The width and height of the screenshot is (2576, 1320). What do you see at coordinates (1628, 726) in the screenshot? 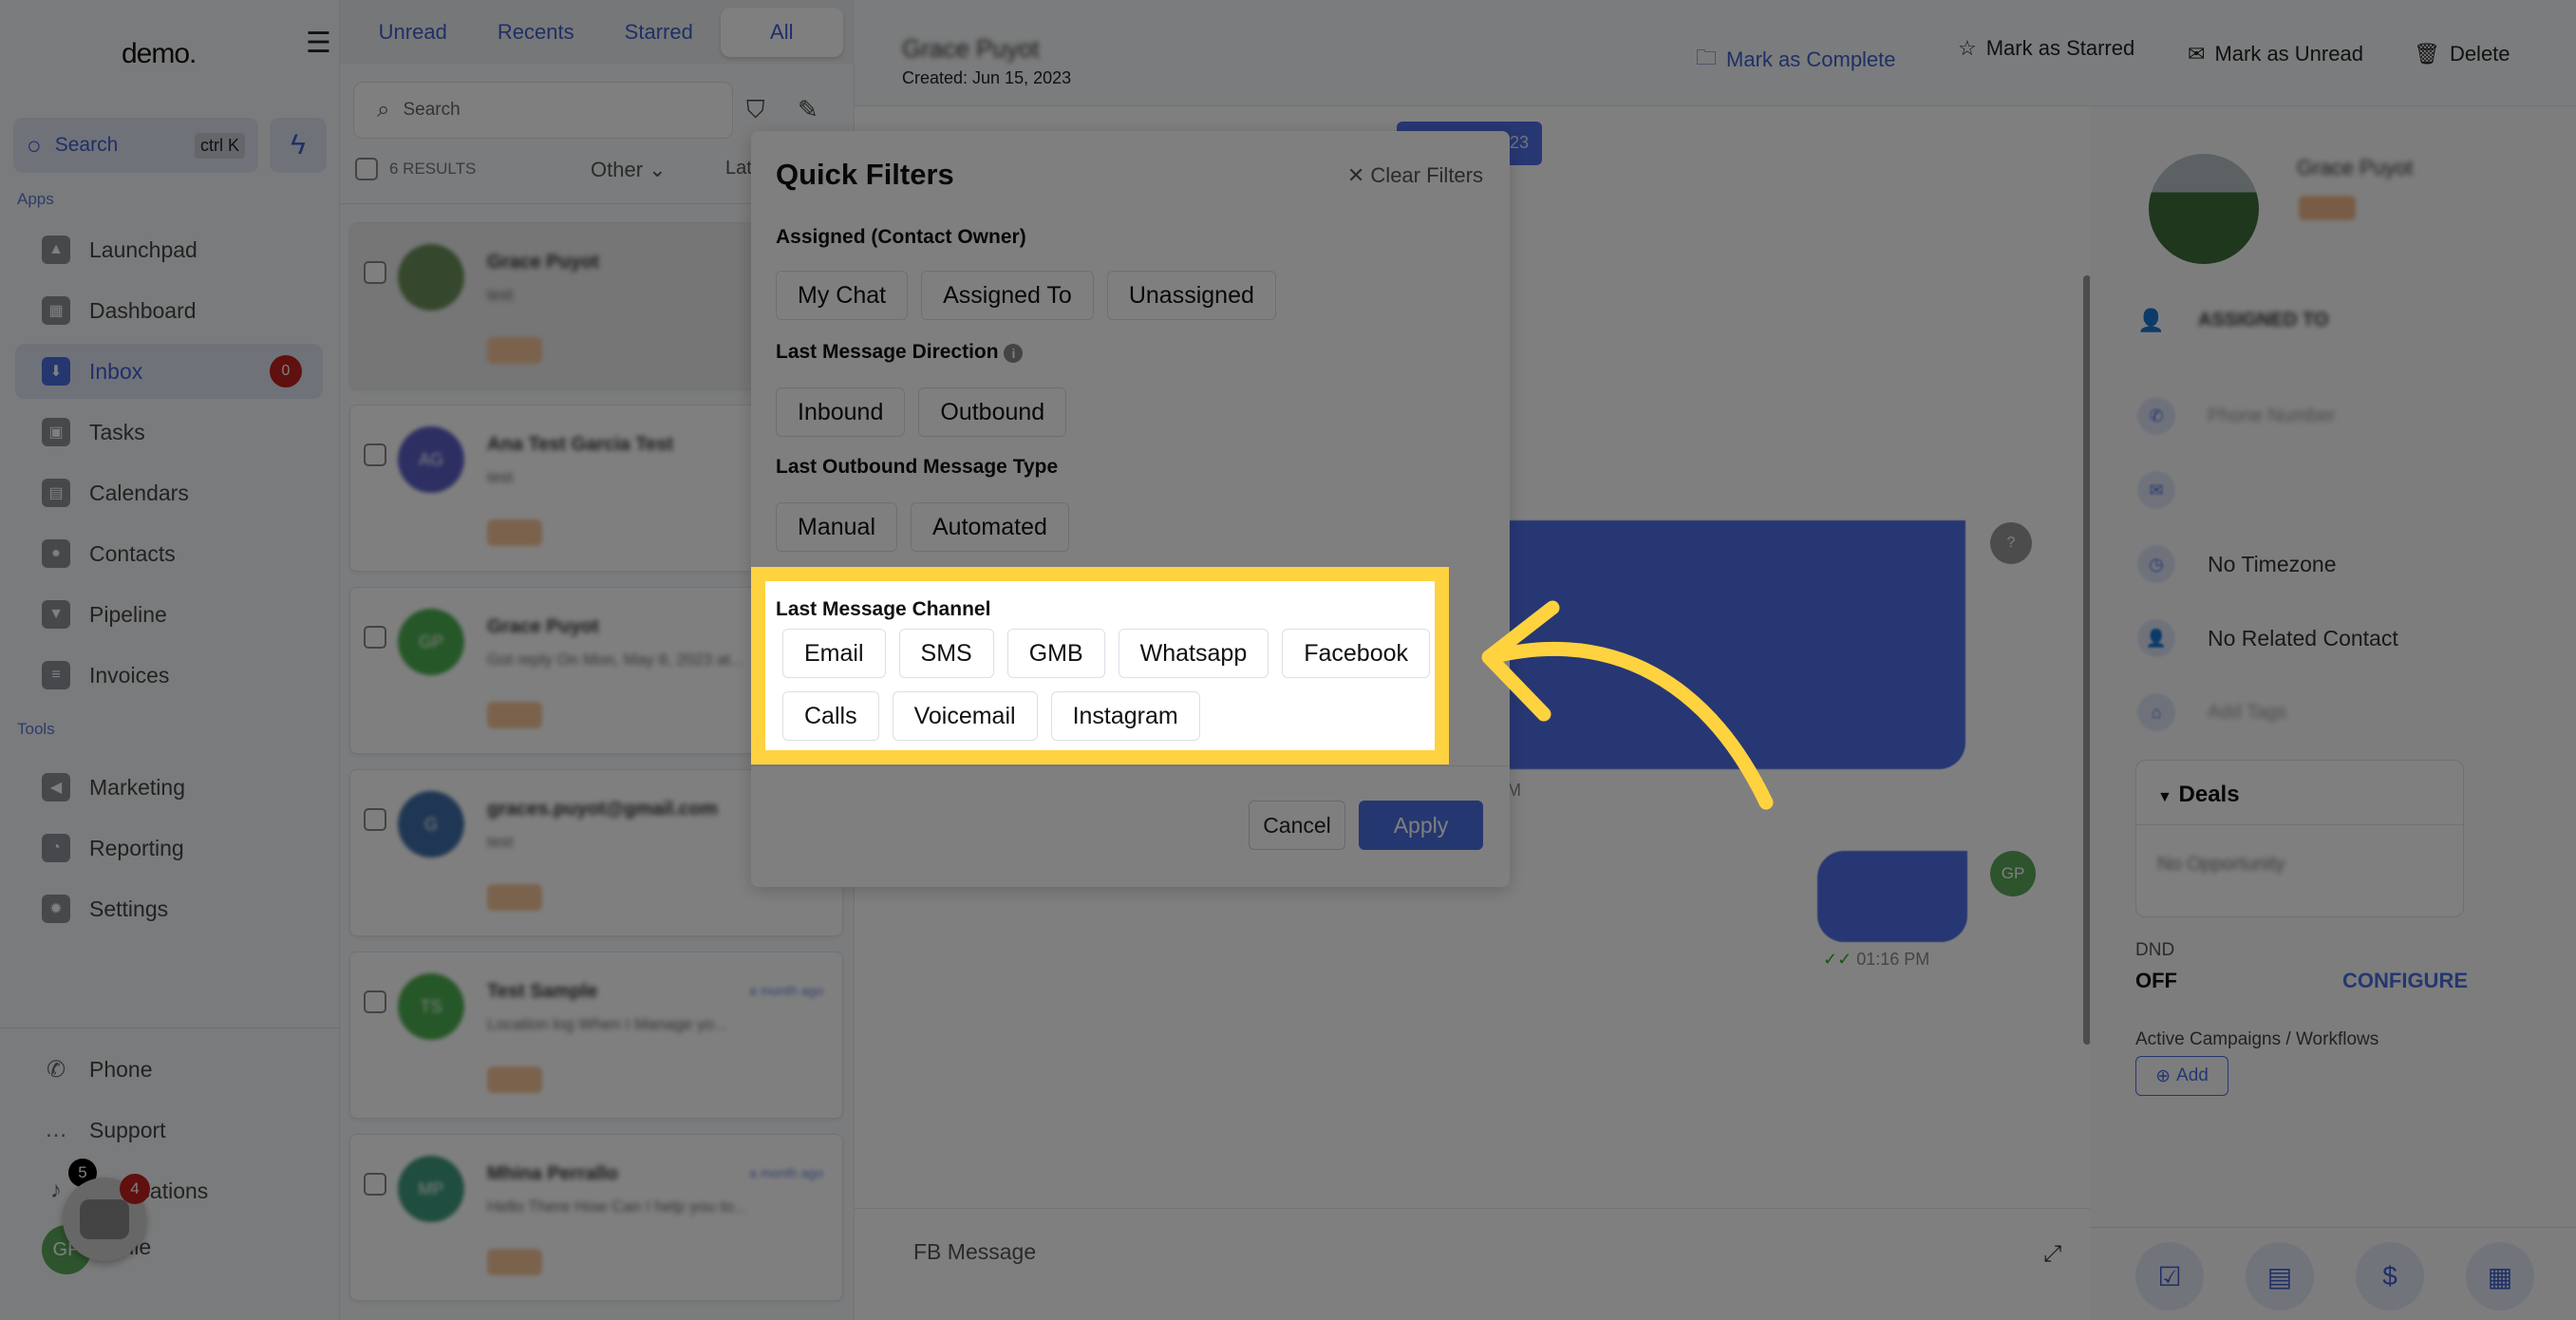
I see `arrow-shaft` at bounding box center [1628, 726].